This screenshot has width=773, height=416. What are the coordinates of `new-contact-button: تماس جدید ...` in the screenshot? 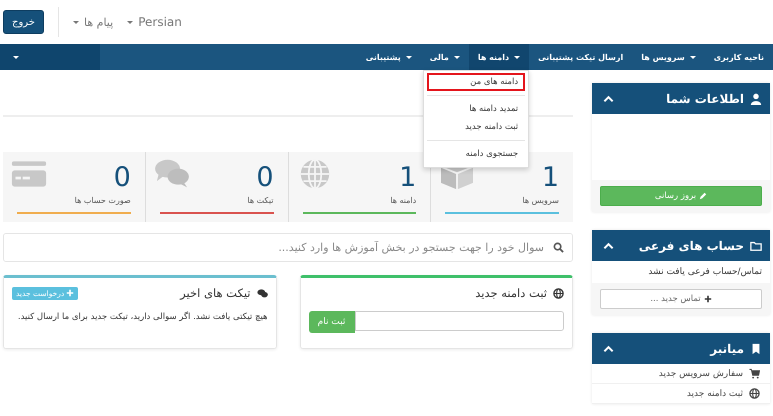 It's located at (681, 299).